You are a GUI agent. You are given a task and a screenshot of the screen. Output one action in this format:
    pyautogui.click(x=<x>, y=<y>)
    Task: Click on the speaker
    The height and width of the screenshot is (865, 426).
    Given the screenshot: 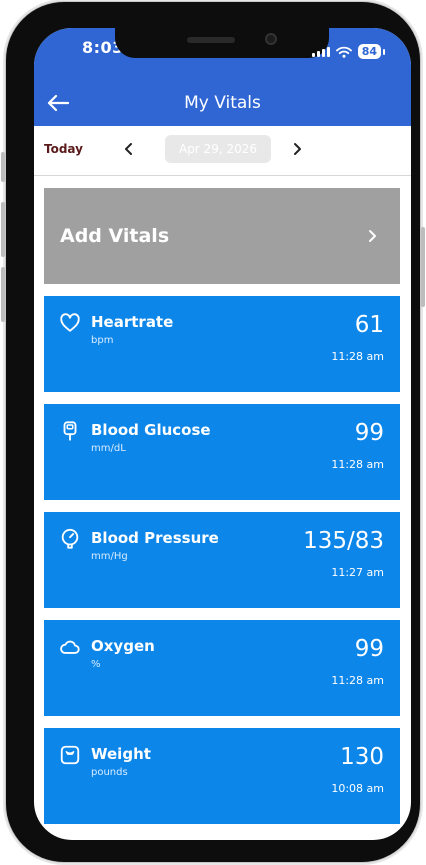 What is the action you would take?
    pyautogui.click(x=211, y=40)
    